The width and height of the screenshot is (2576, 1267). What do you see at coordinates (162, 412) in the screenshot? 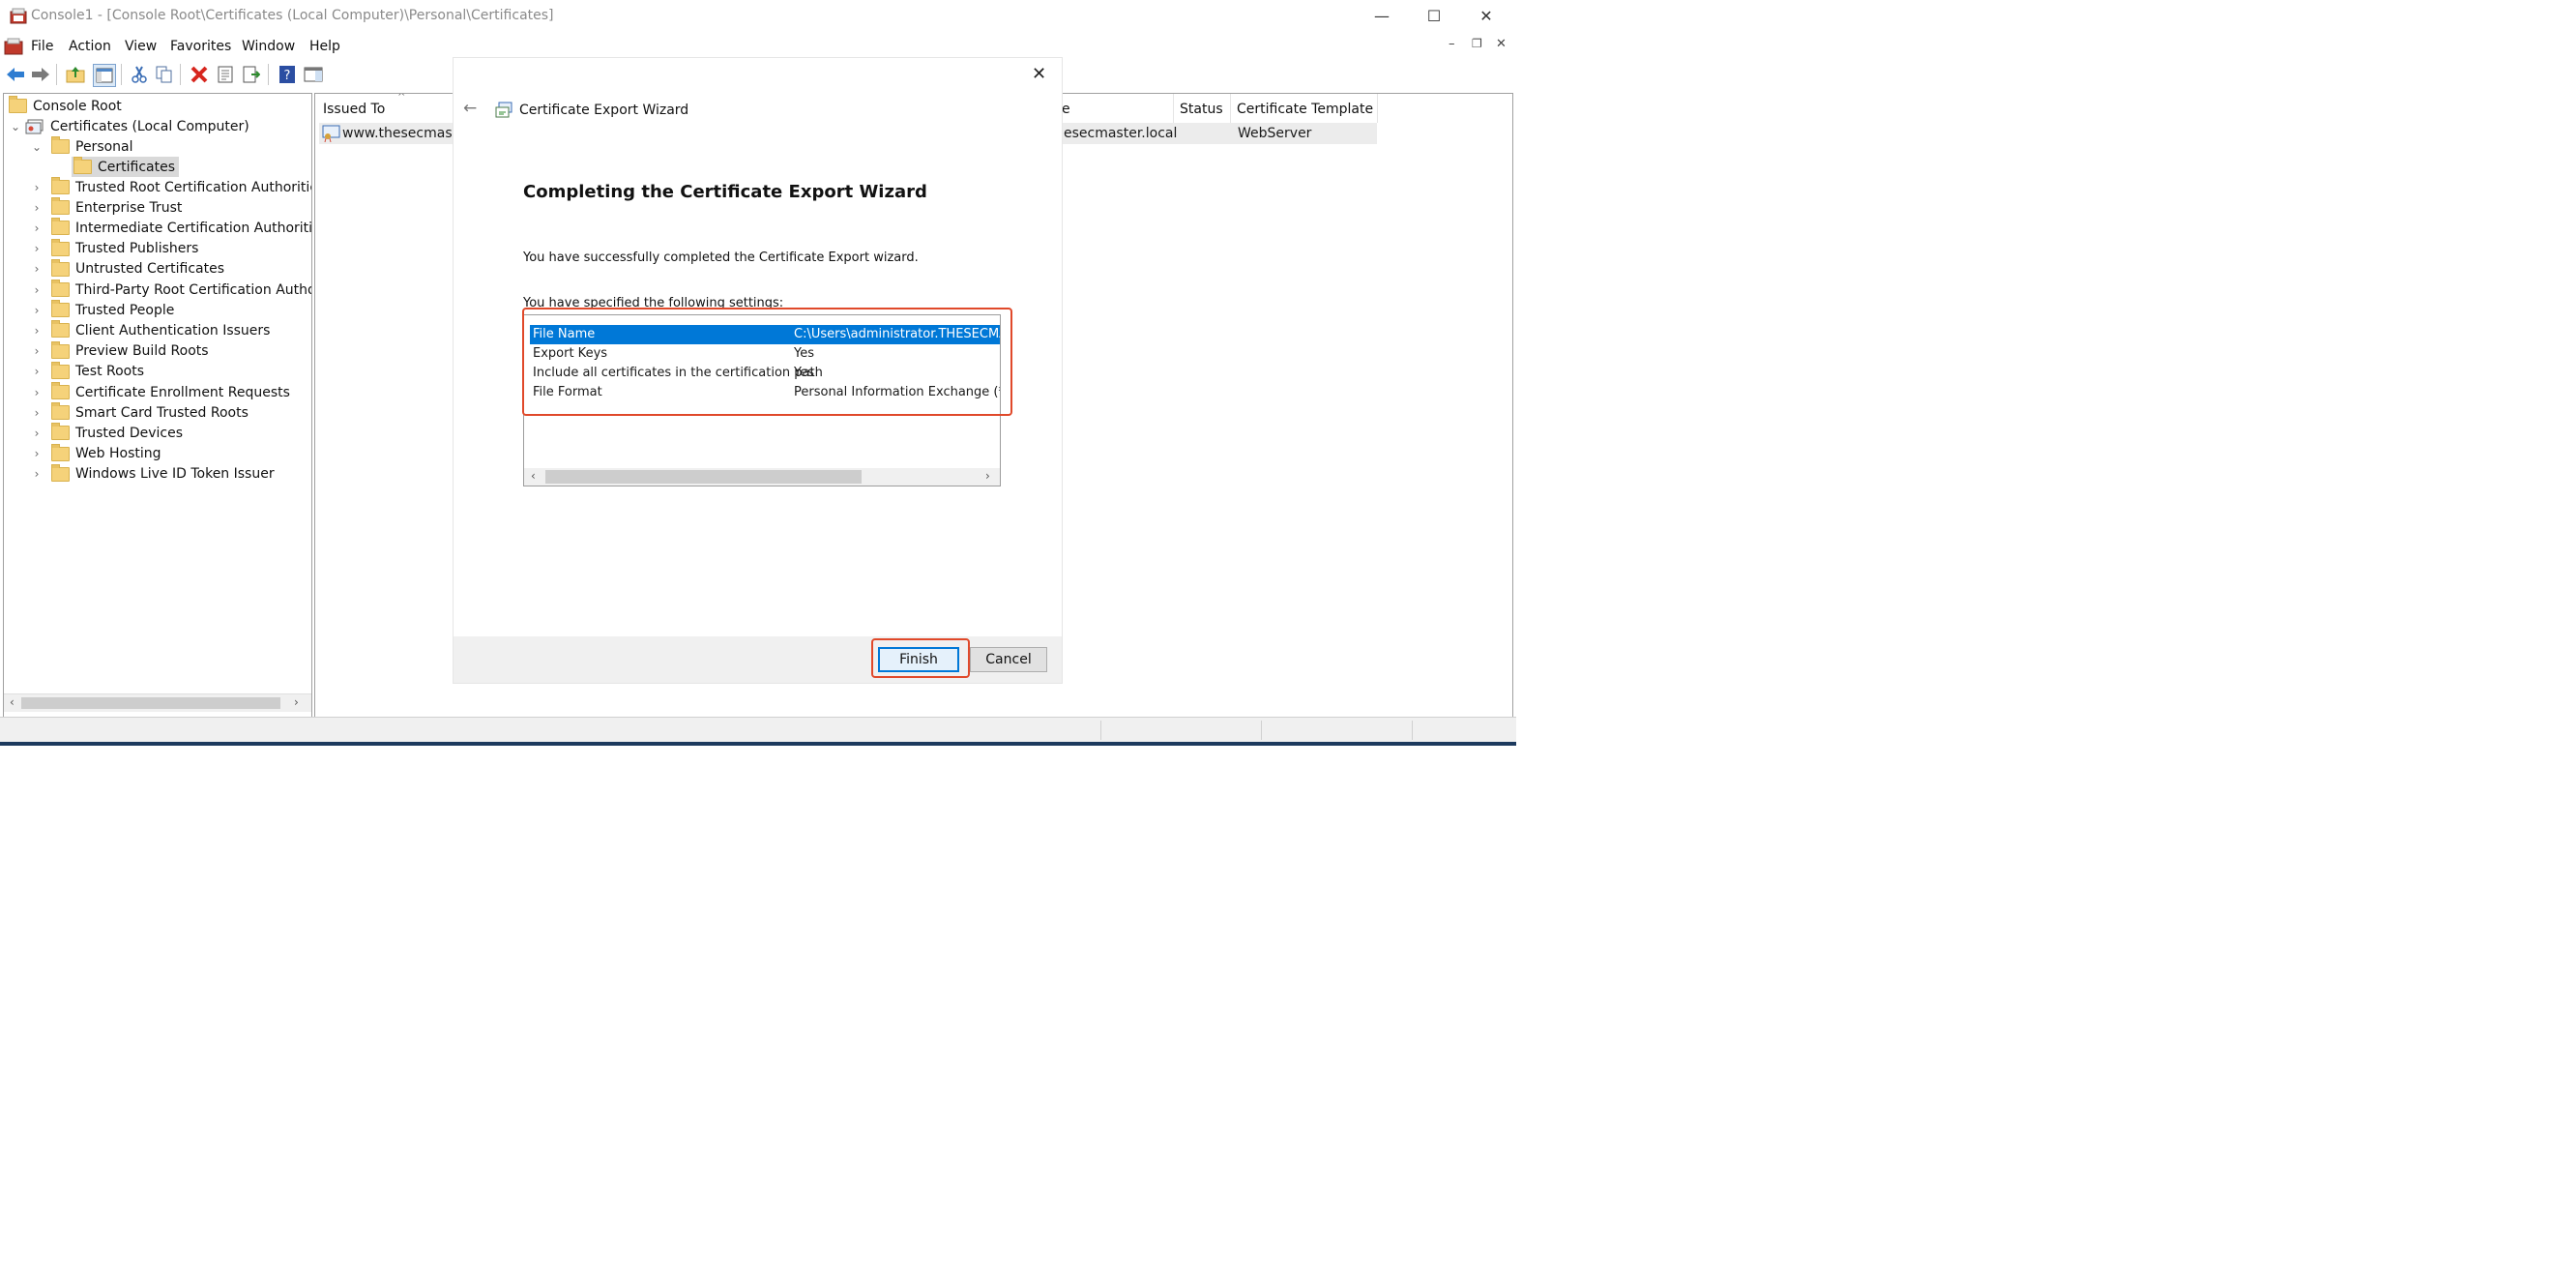
I see `tree-node-label: Smart Card Trusted Roots` at bounding box center [162, 412].